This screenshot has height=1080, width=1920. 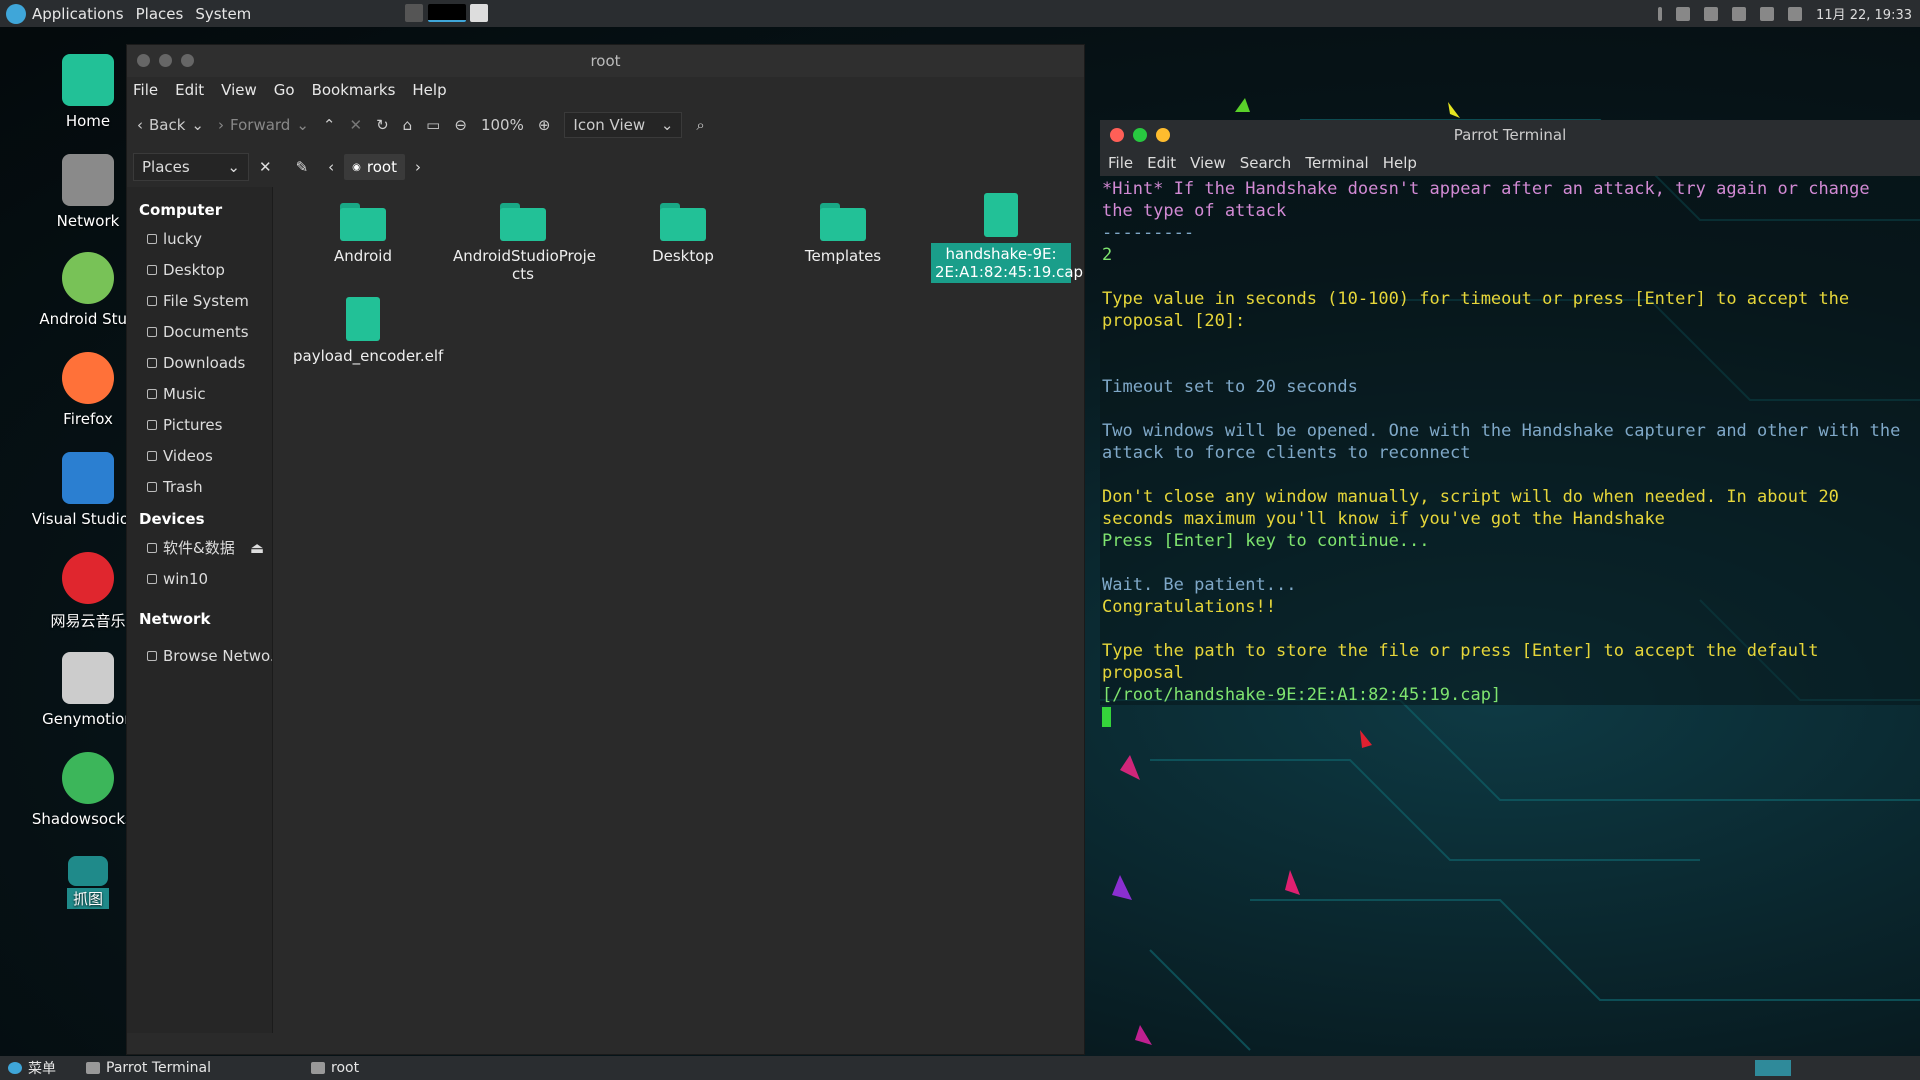 What do you see at coordinates (479, 13) in the screenshot?
I see `text-editor-launcher-icon` at bounding box center [479, 13].